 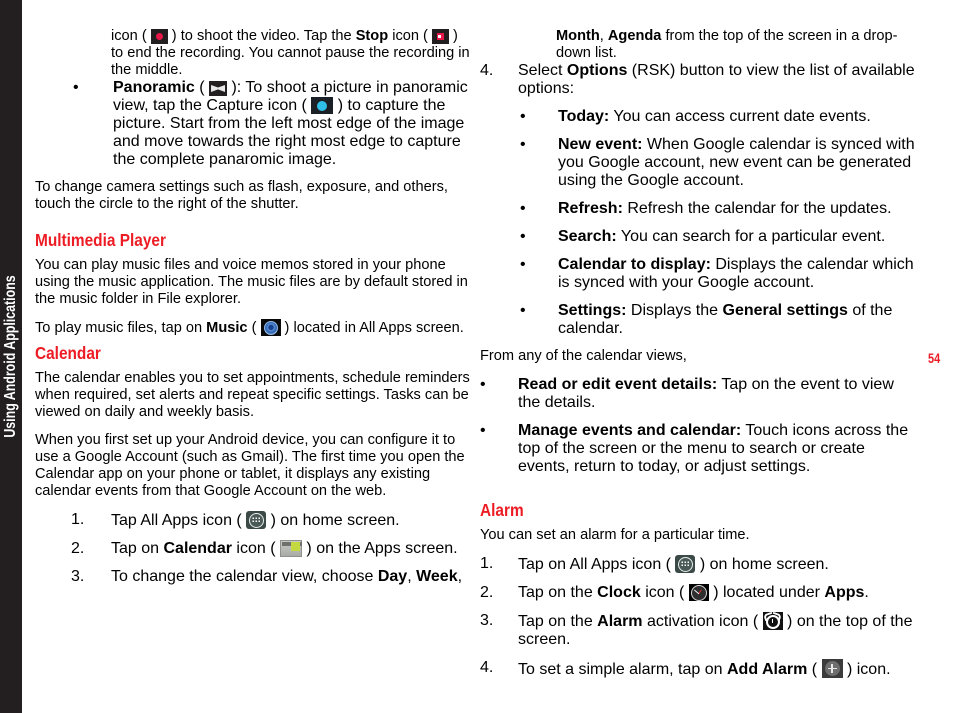 What do you see at coordinates (392, 576) in the screenshot?
I see `day-bold: Day` at bounding box center [392, 576].